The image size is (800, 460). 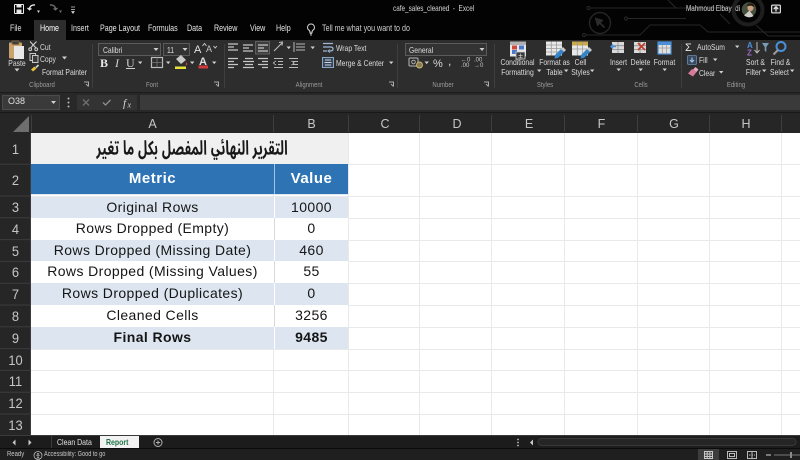 I want to click on svg-text: Σ, so click(x=688, y=48).